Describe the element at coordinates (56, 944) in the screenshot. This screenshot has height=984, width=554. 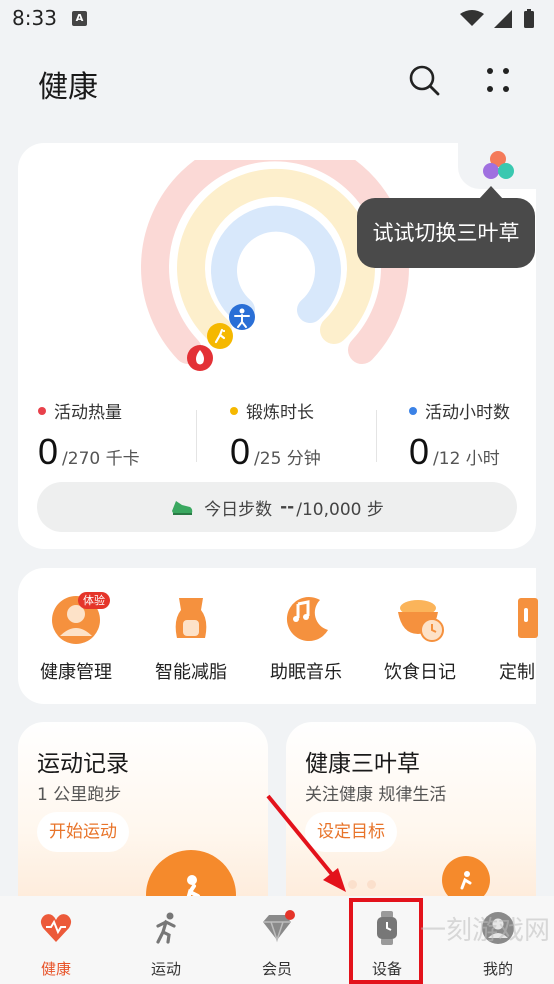
I see `nav-health: 健康` at that location.